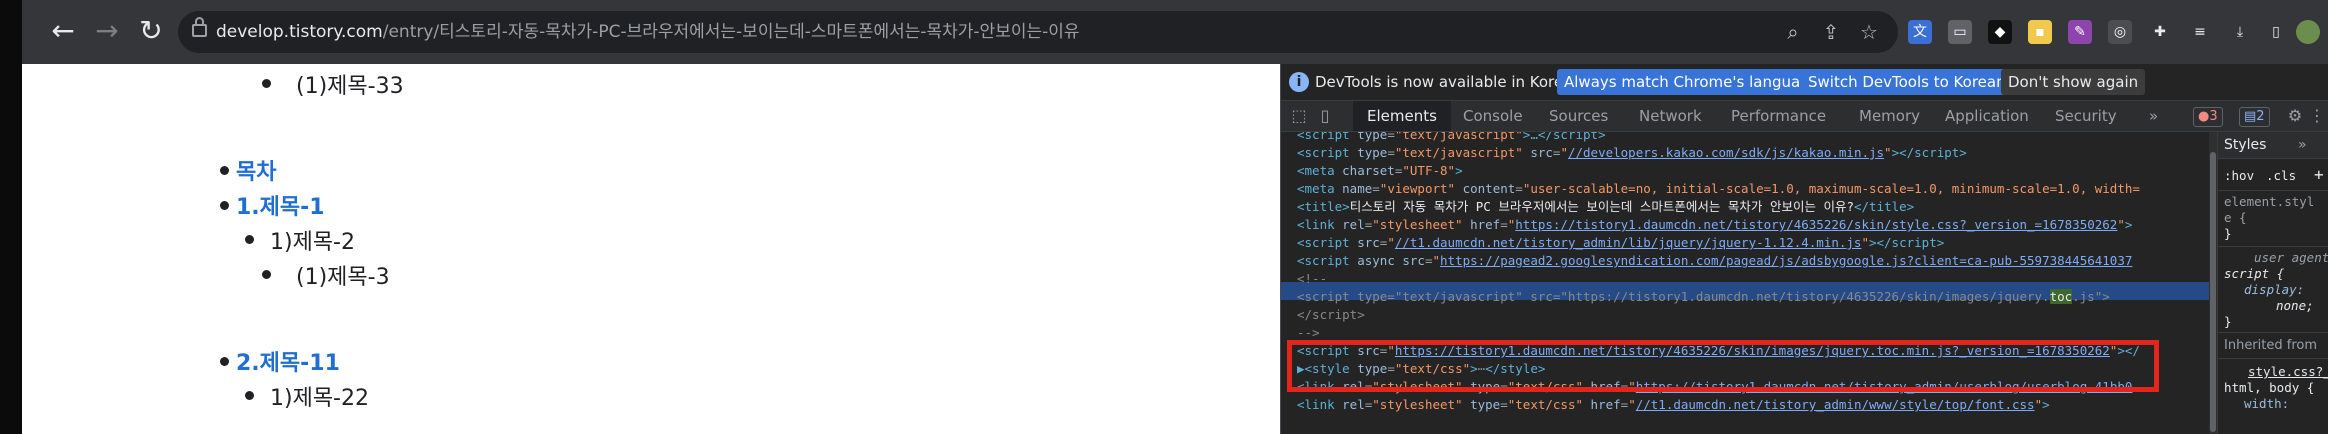 Image resolution: width=2328 pixels, height=434 pixels. Describe the element at coordinates (2160, 32) in the screenshot. I see `extensions-puzzle-icon: ✚` at that location.